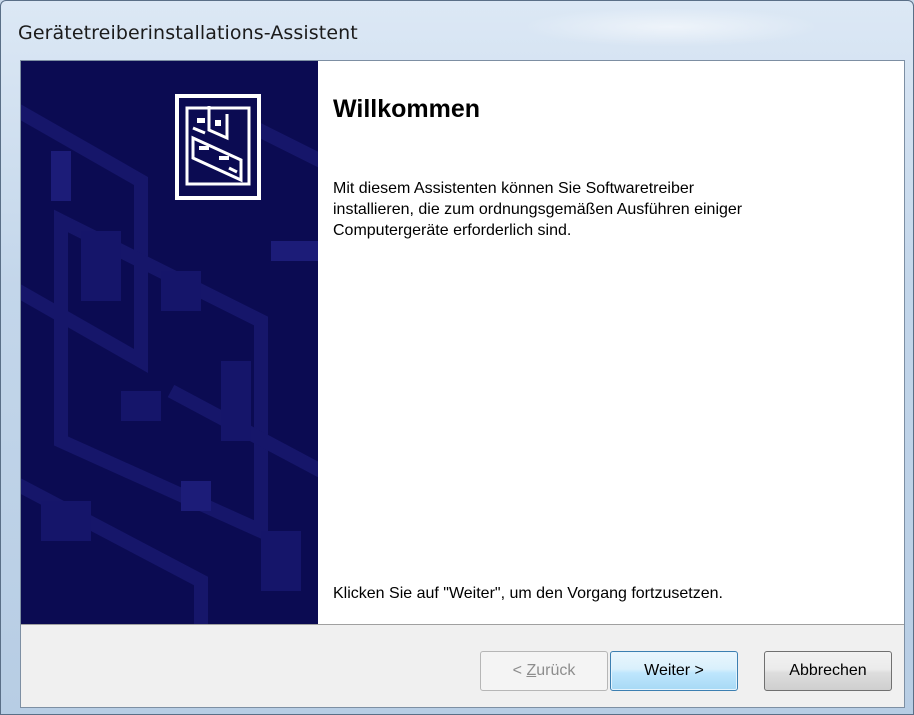 This screenshot has width=914, height=715. I want to click on back-button-label: urück, so click(556, 670).